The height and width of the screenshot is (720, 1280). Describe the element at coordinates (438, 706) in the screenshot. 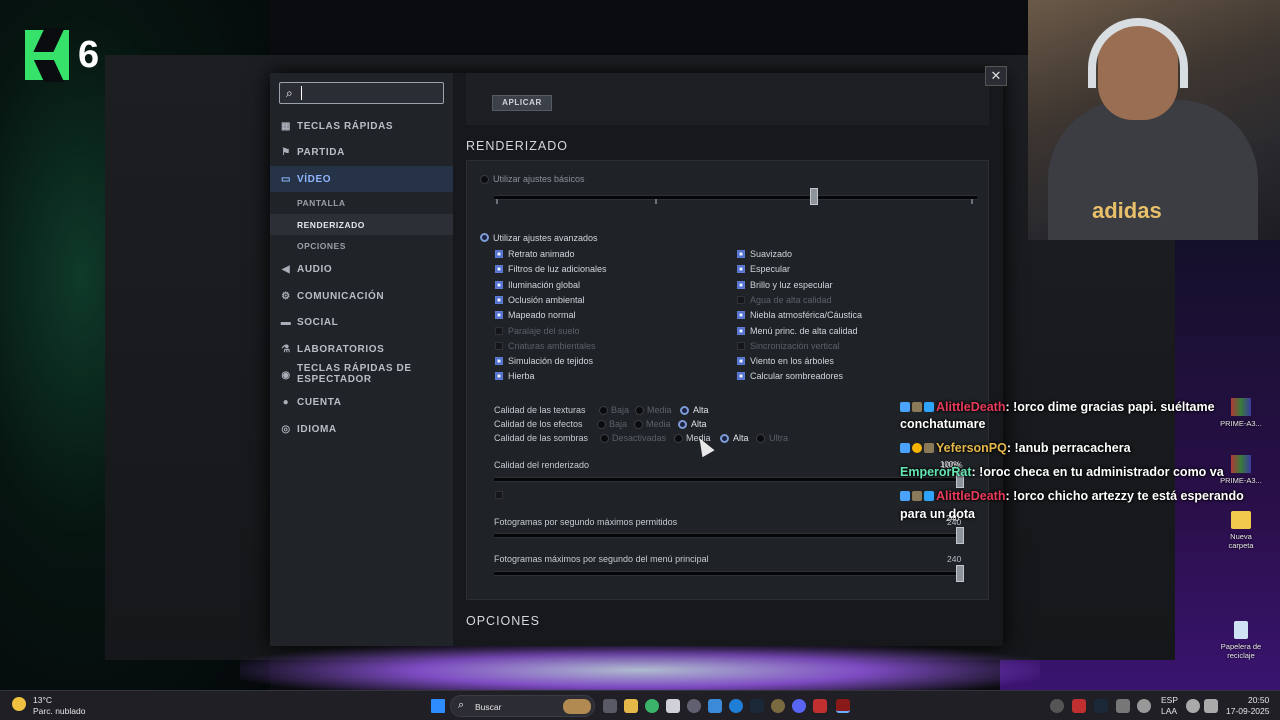

I see `windows-start-icon` at that location.